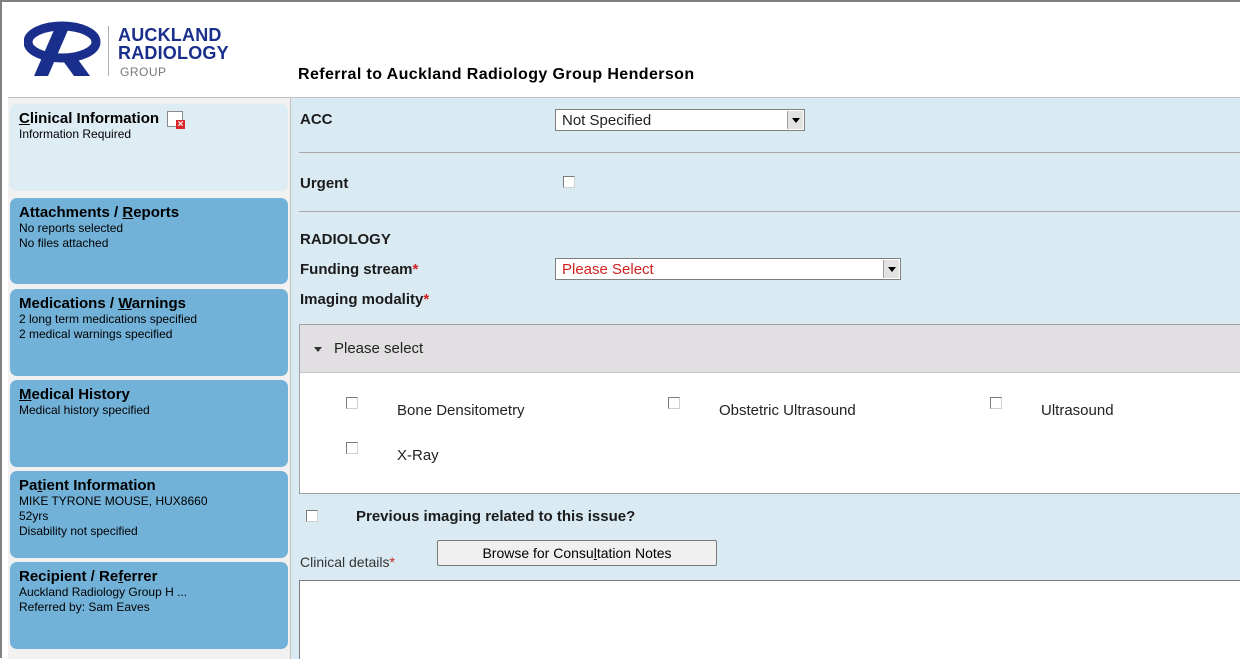  Describe the element at coordinates (84, 410) in the screenshot. I see `sidebar-item-status: Medical history specified` at that location.